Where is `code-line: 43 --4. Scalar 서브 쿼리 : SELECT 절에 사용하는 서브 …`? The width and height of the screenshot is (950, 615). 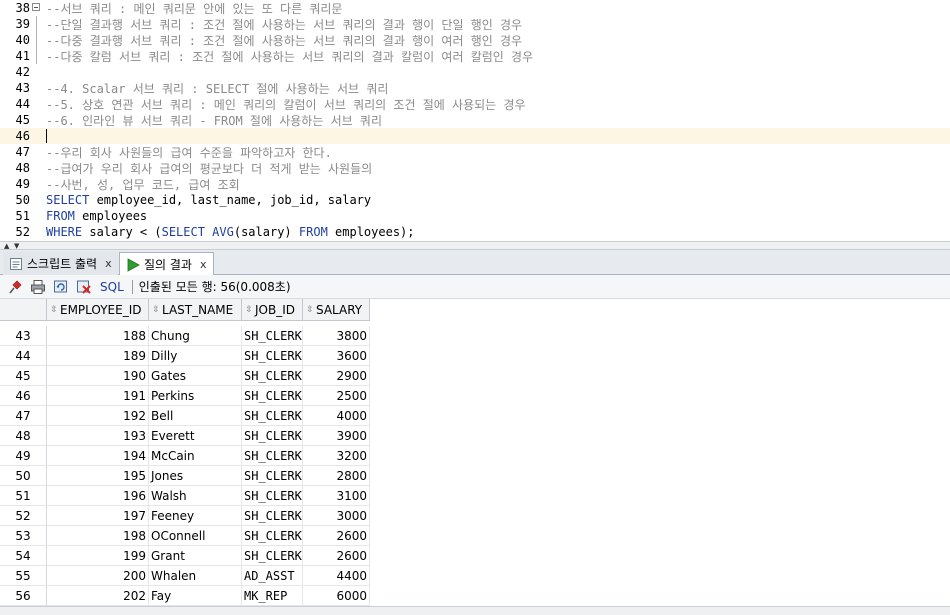 code-line: 43 --4. Scalar 서브 쿼리 : SELECT 절에 사용하는 서브 … is located at coordinates (475, 88).